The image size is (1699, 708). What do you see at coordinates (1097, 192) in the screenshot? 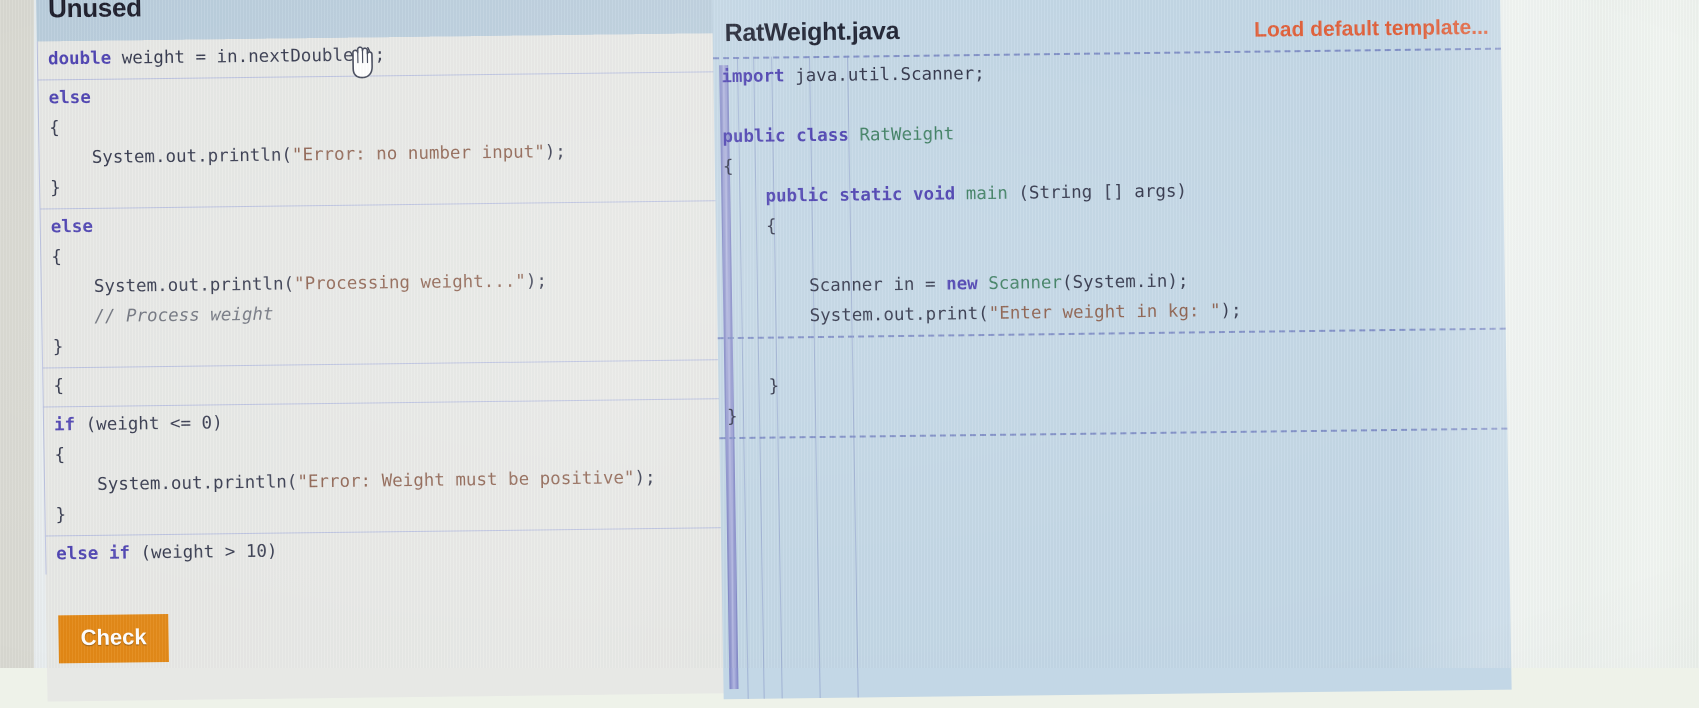
I see `code-token: (String [] args)` at bounding box center [1097, 192].